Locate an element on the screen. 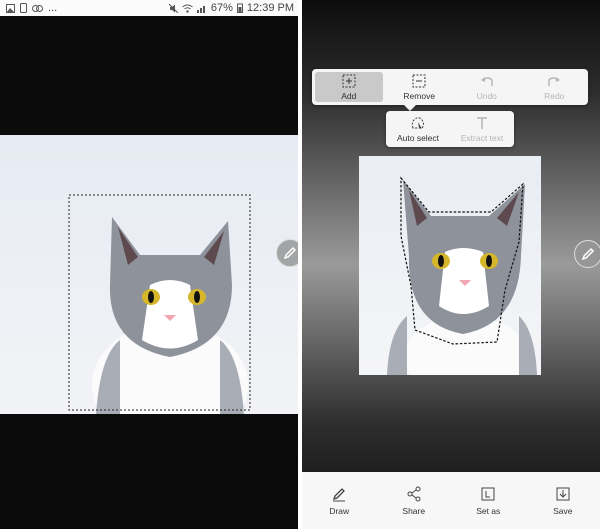 The image size is (600, 529). add-options-toolbar: Auto select Extract text is located at coordinates (450, 129).